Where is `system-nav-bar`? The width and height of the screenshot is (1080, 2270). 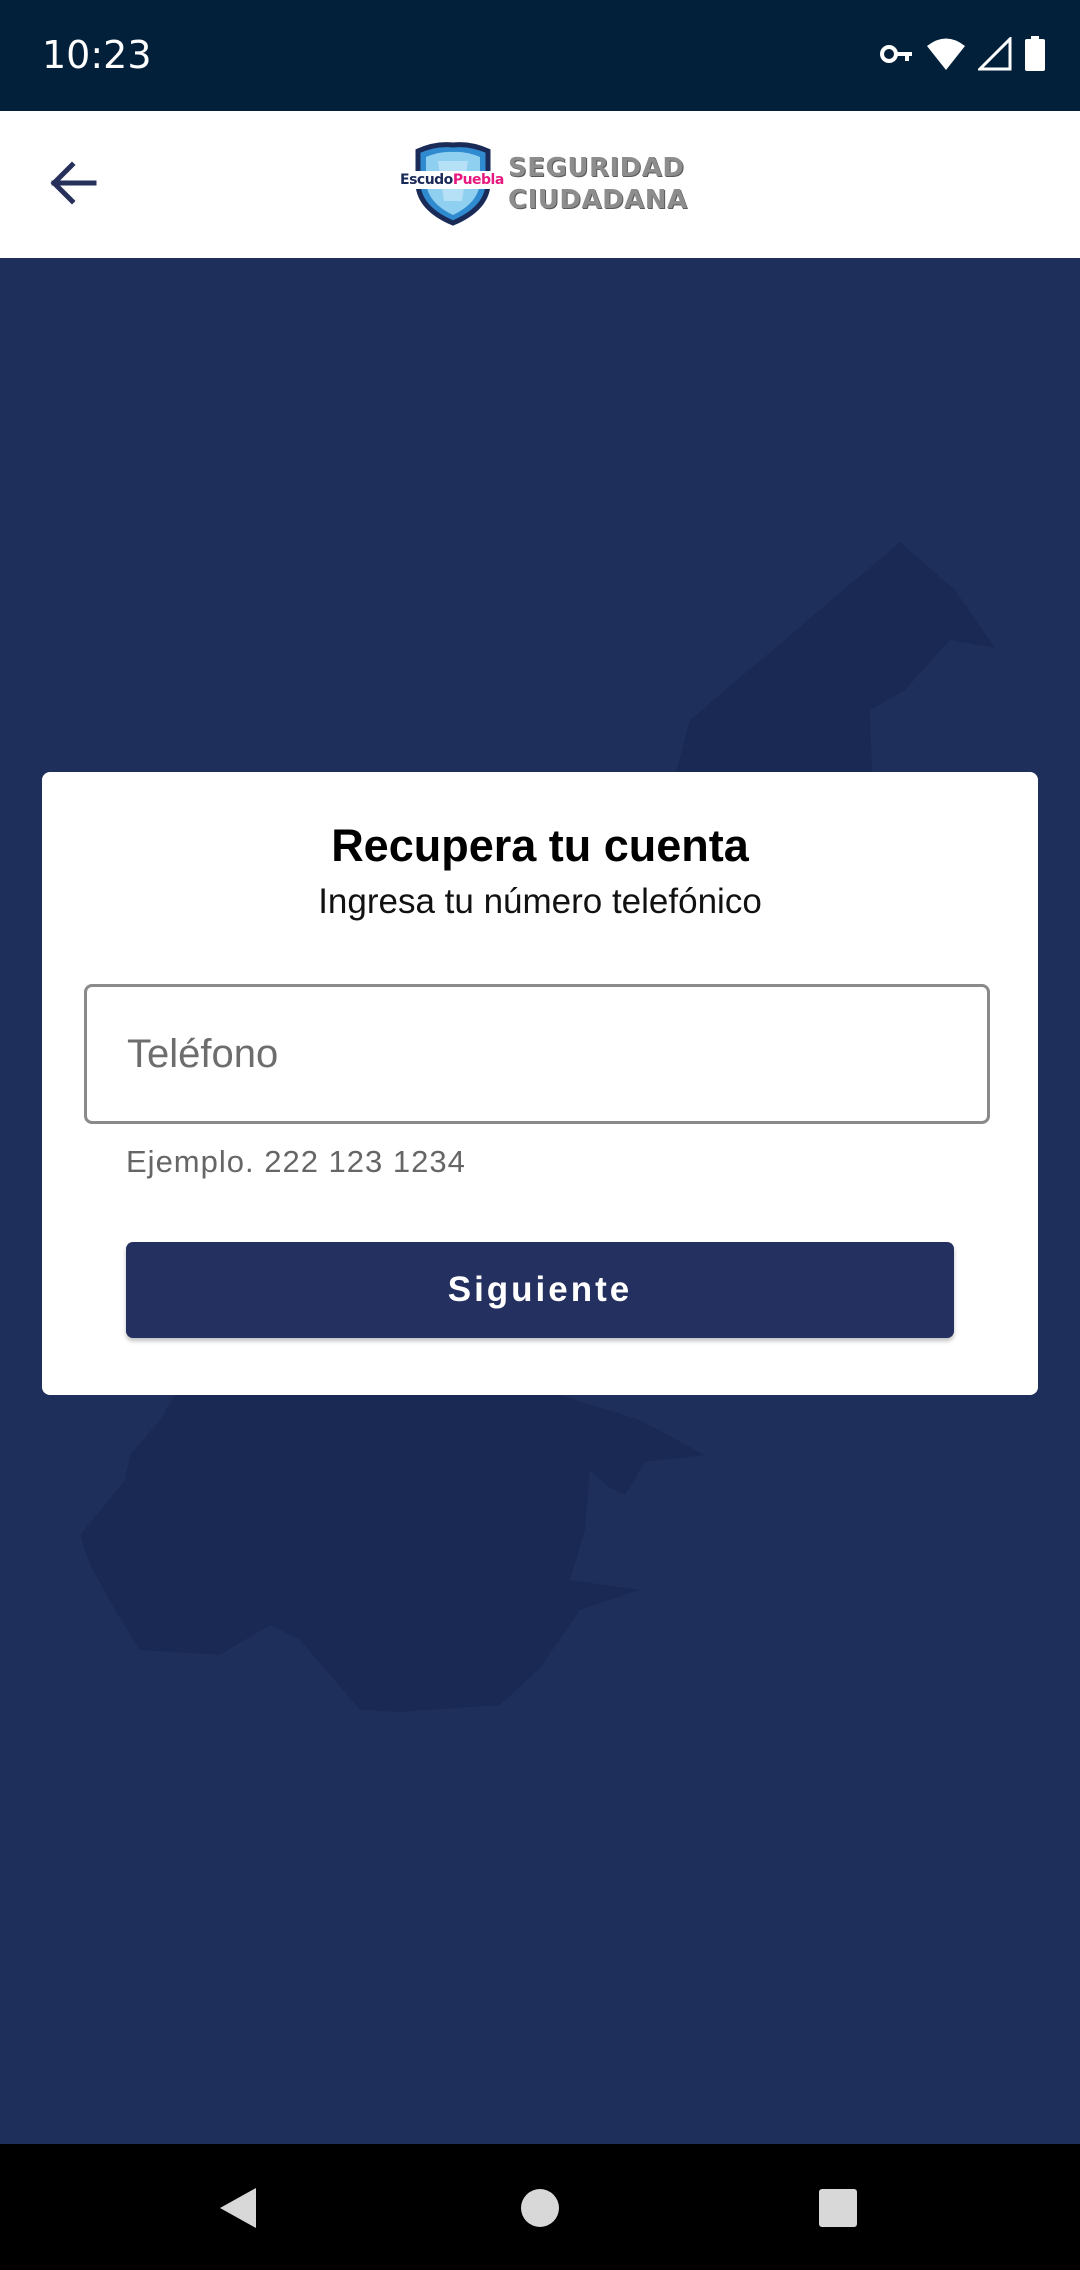 system-nav-bar is located at coordinates (540, 2207).